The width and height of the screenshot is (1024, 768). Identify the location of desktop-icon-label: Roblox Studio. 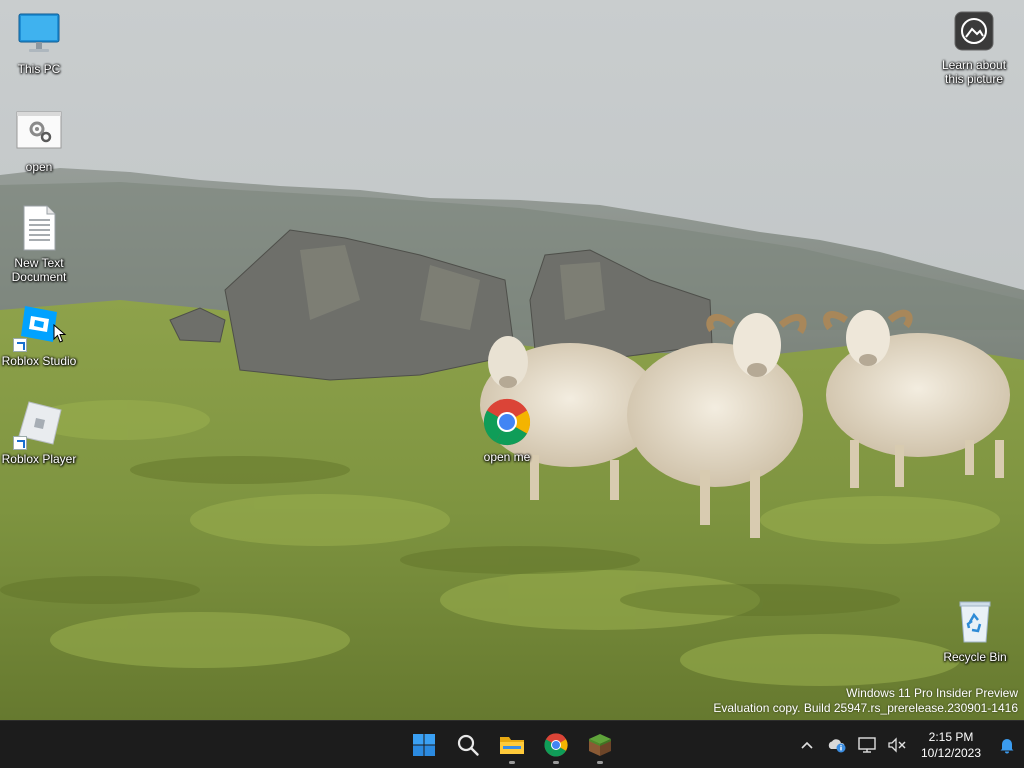
(39, 361).